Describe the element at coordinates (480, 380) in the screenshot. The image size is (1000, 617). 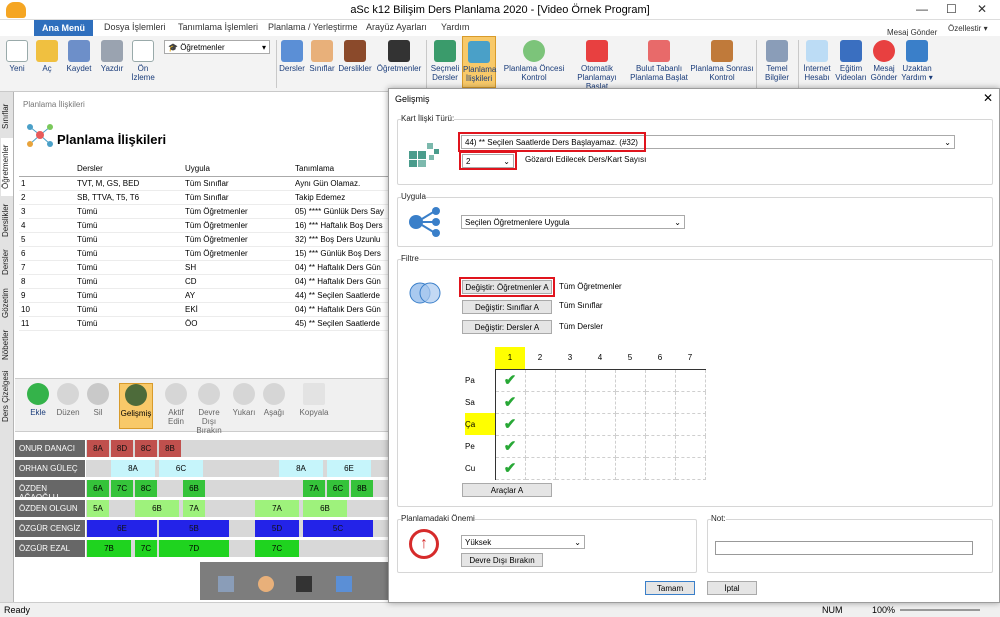
I see `day-header: Pa` at that location.